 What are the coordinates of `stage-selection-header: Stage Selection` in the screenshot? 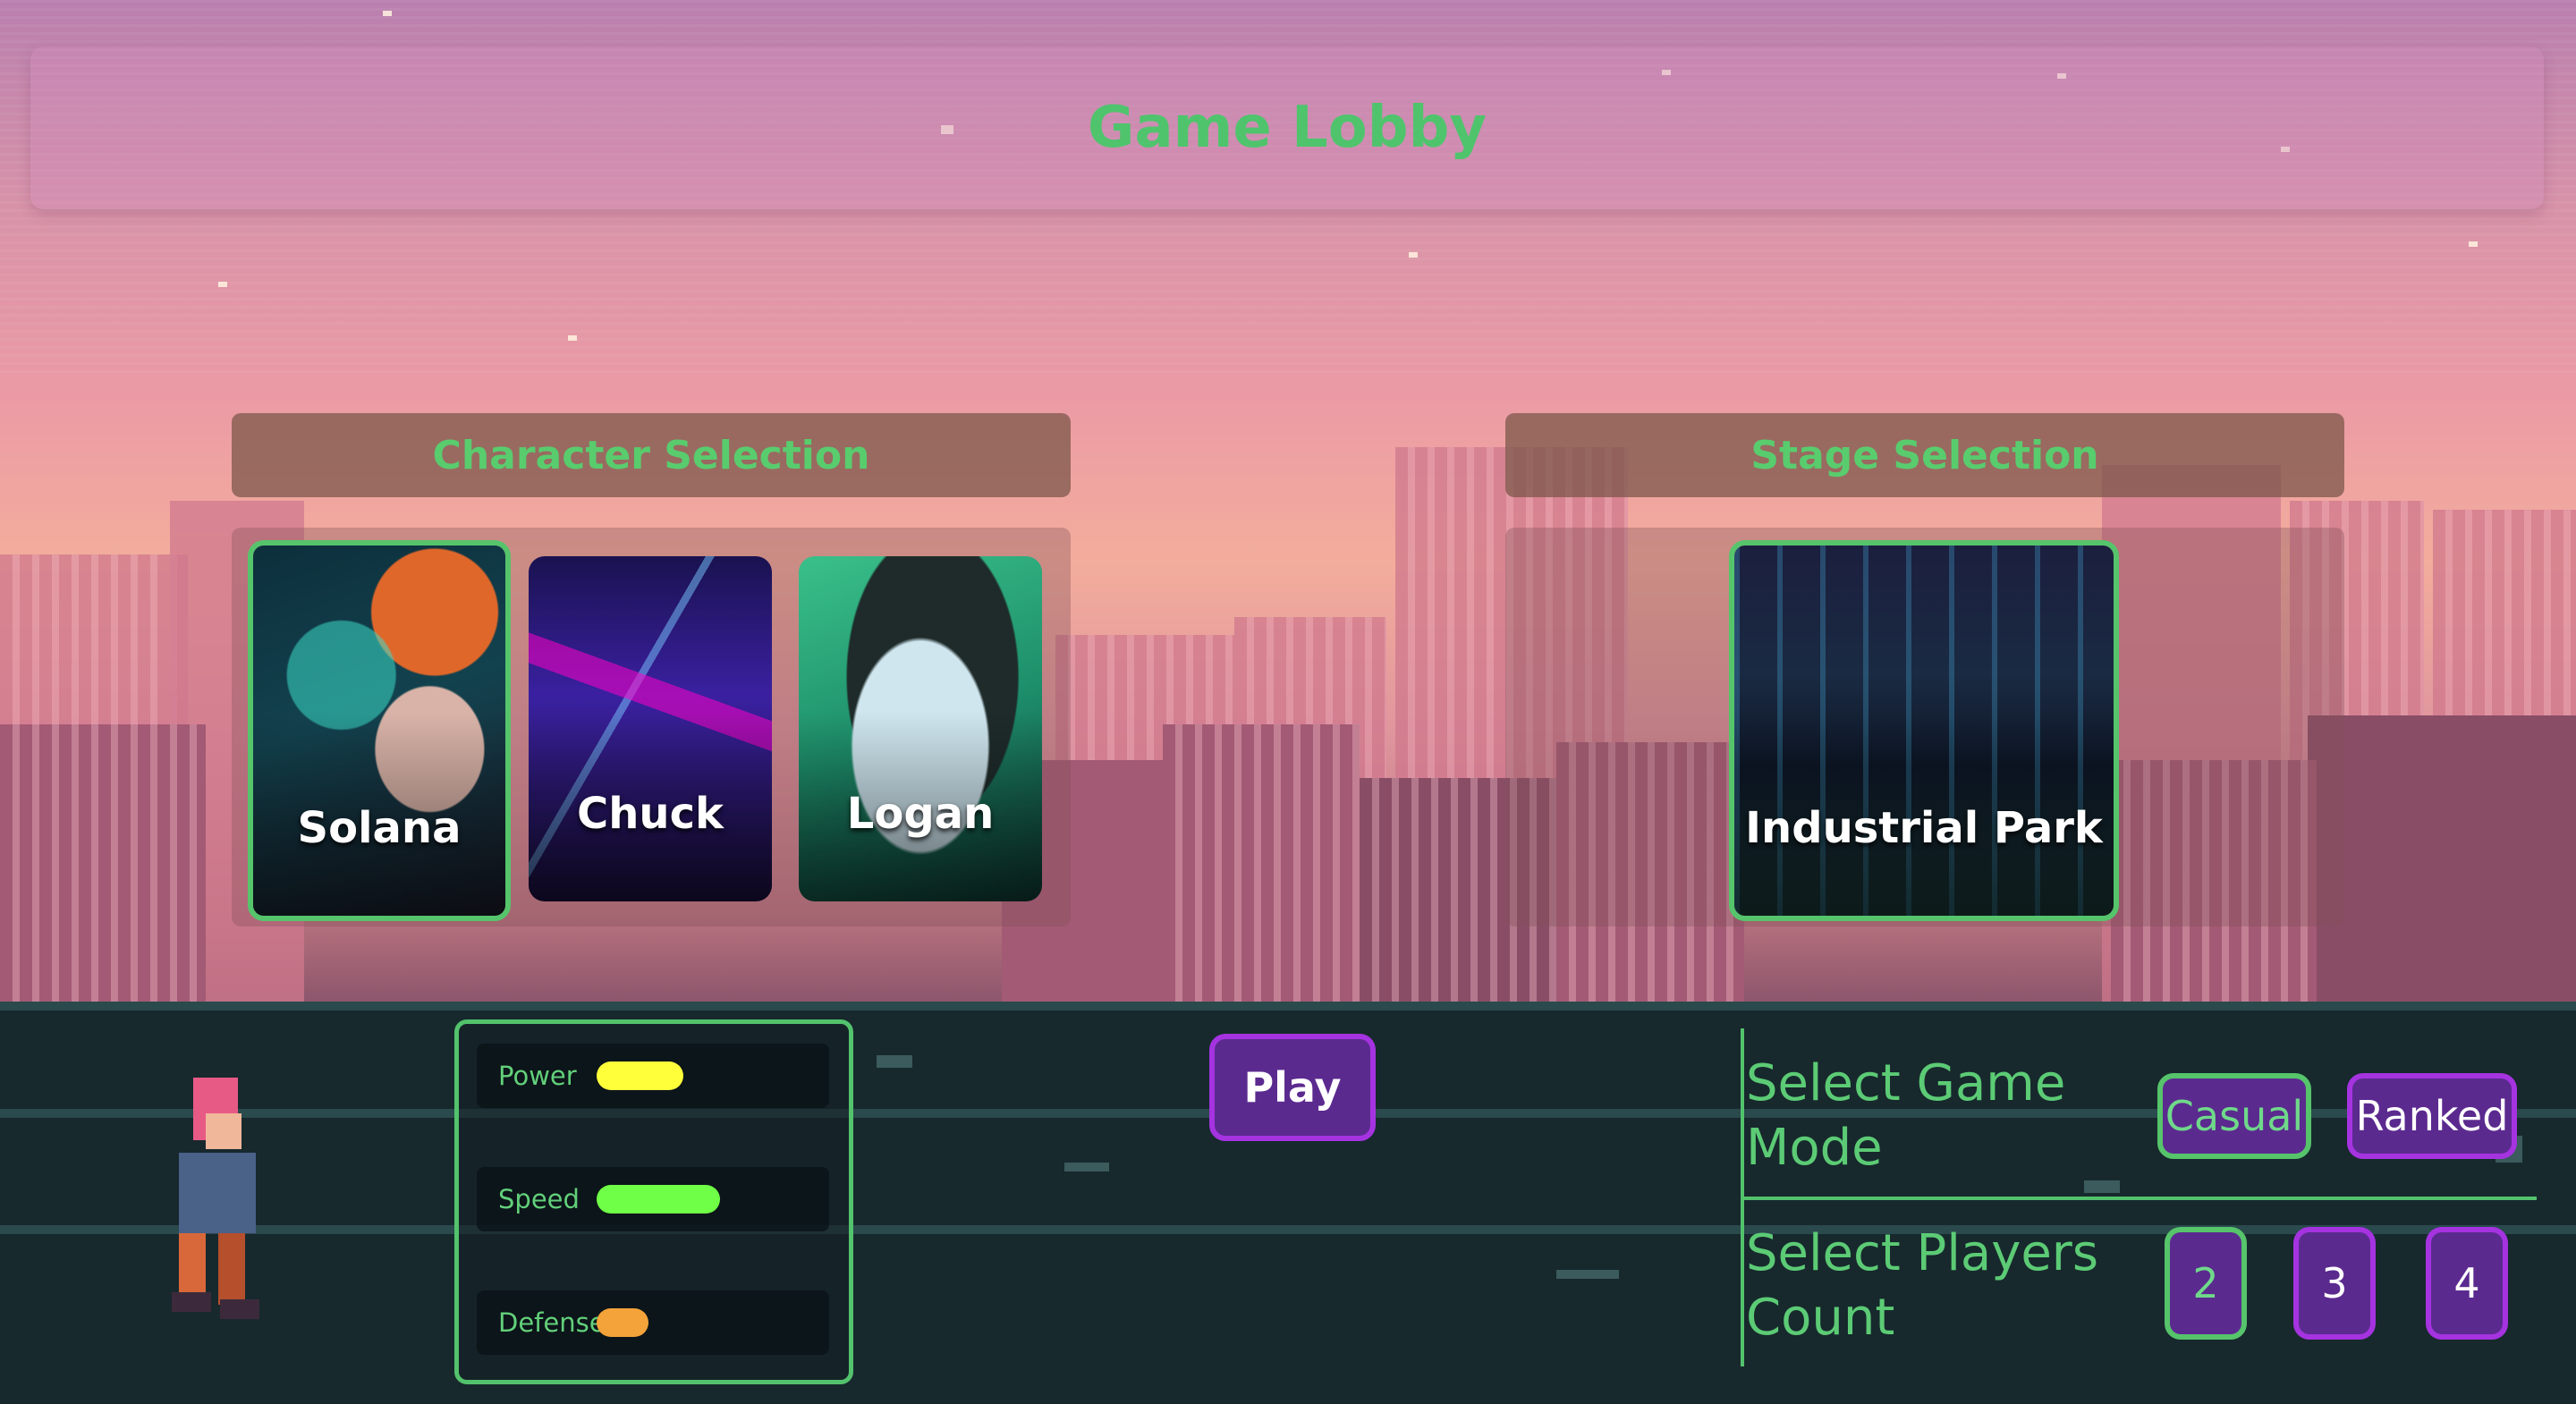 It's located at (1924, 455).